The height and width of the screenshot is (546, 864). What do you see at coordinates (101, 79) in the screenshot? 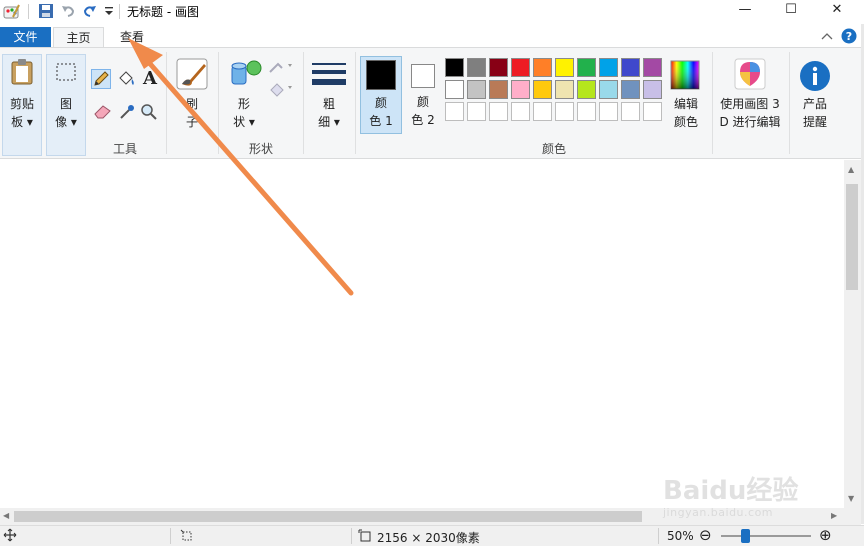
I see `pencil-tool` at bounding box center [101, 79].